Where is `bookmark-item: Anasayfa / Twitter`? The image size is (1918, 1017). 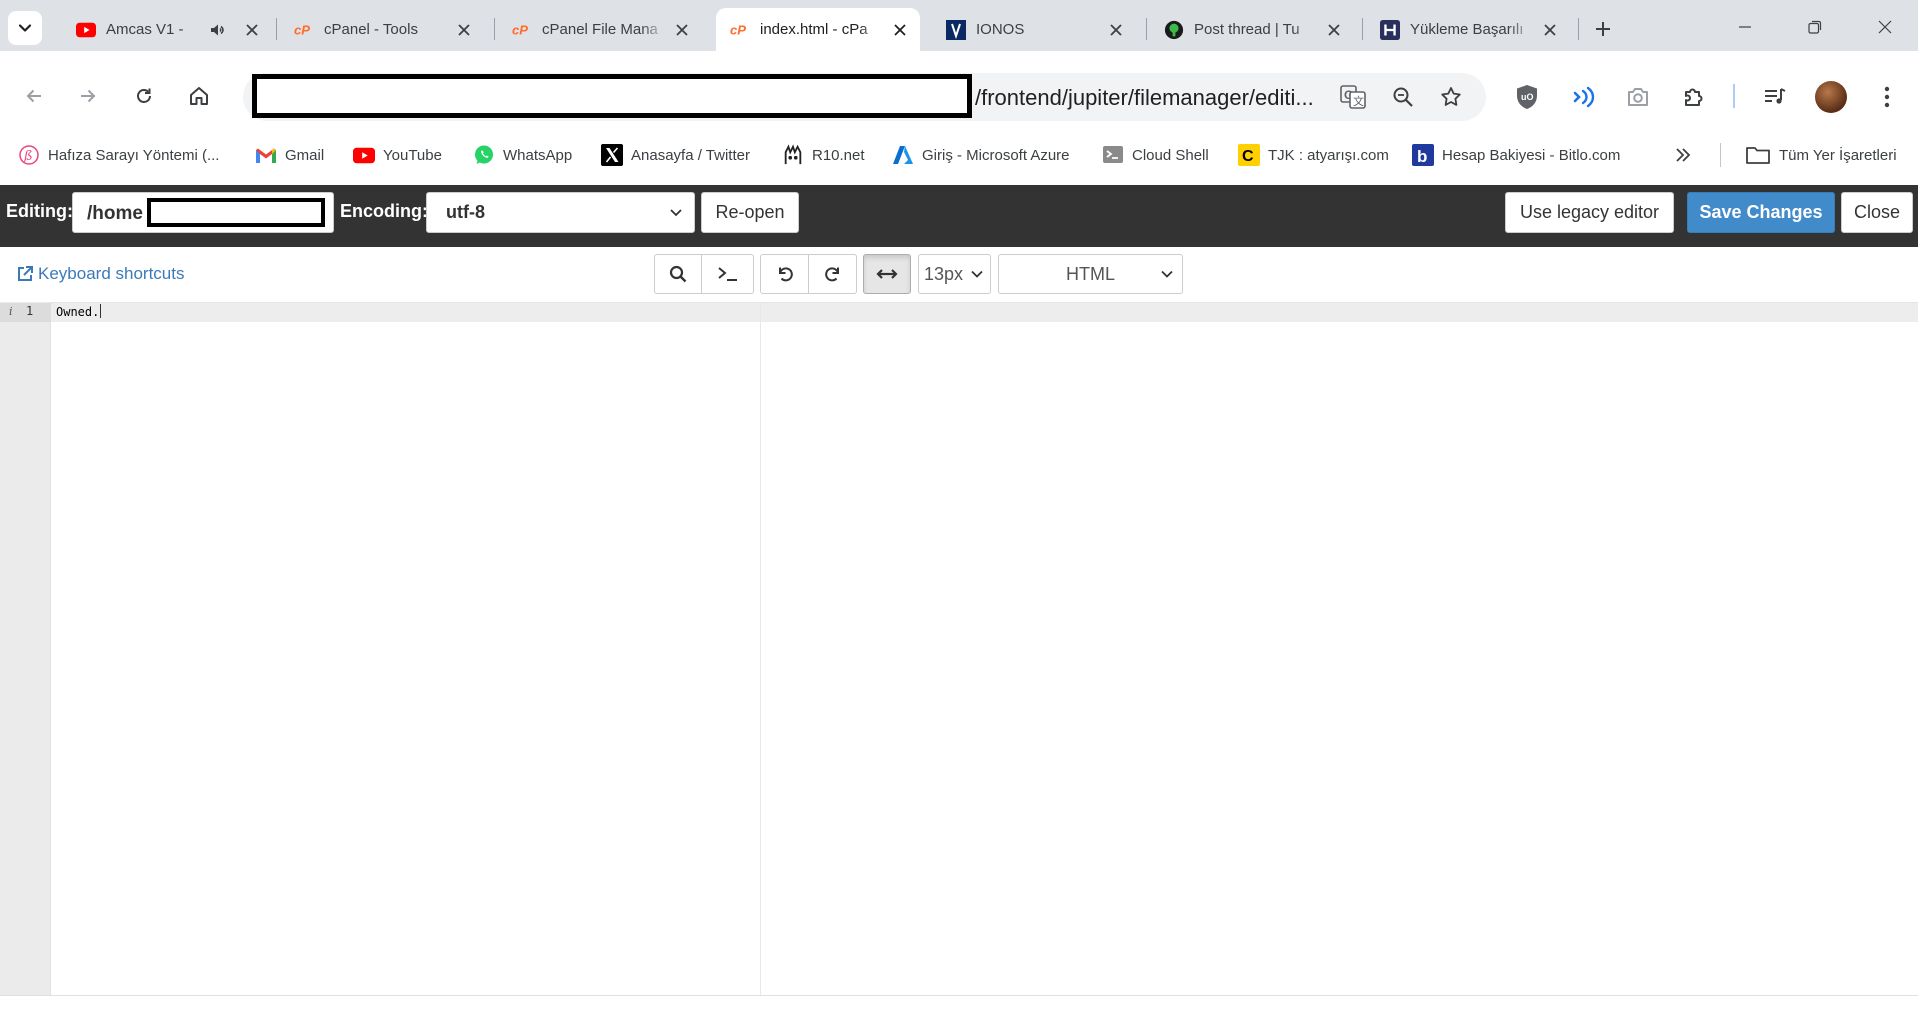 bookmark-item: Anasayfa / Twitter is located at coordinates (675, 155).